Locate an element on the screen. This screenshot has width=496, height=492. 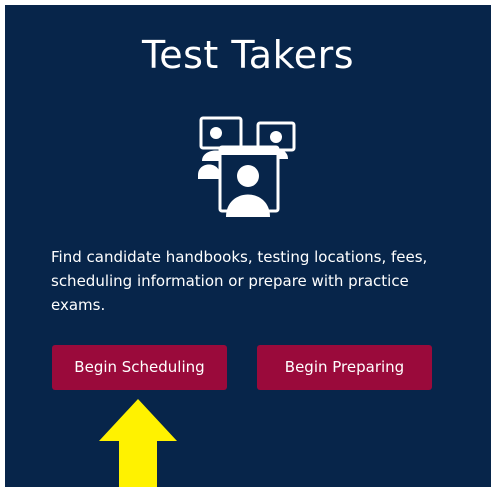
begin-scheduling-button: Begin Scheduling is located at coordinates (139, 367).